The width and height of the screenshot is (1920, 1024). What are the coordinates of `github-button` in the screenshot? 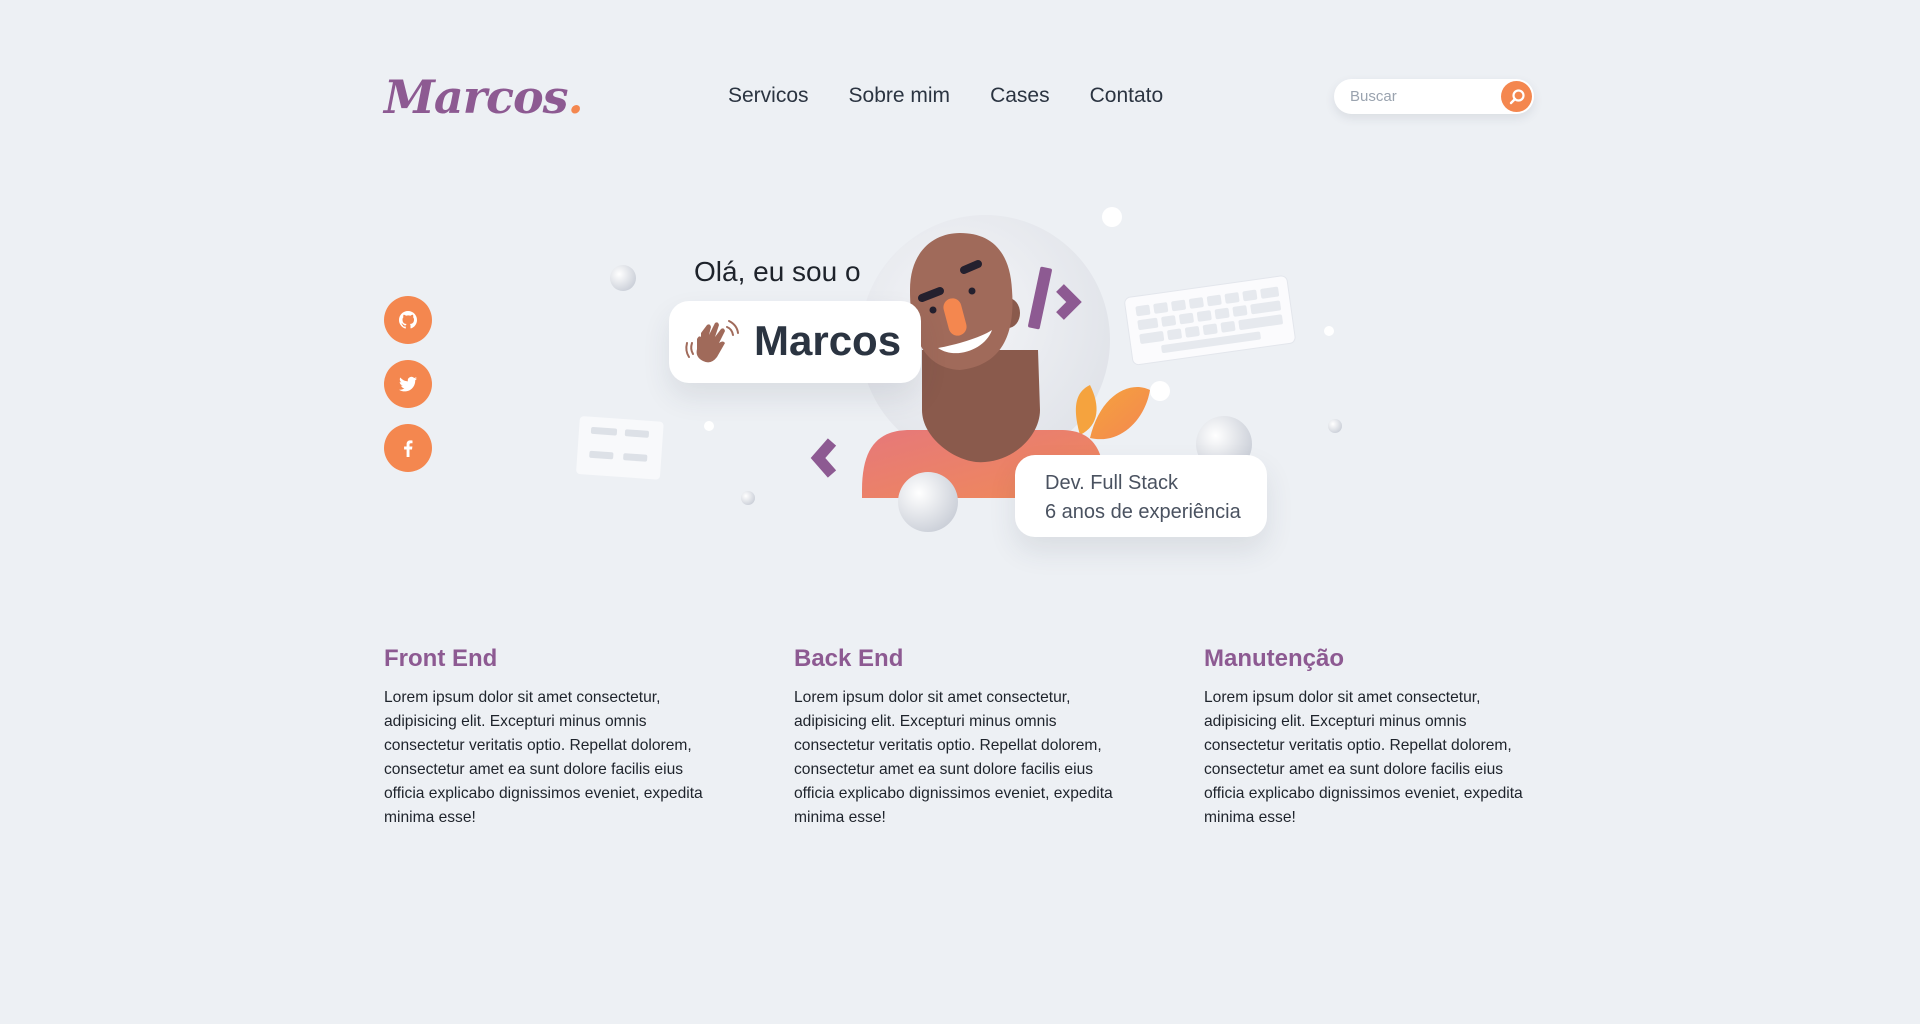 It's located at (408, 320).